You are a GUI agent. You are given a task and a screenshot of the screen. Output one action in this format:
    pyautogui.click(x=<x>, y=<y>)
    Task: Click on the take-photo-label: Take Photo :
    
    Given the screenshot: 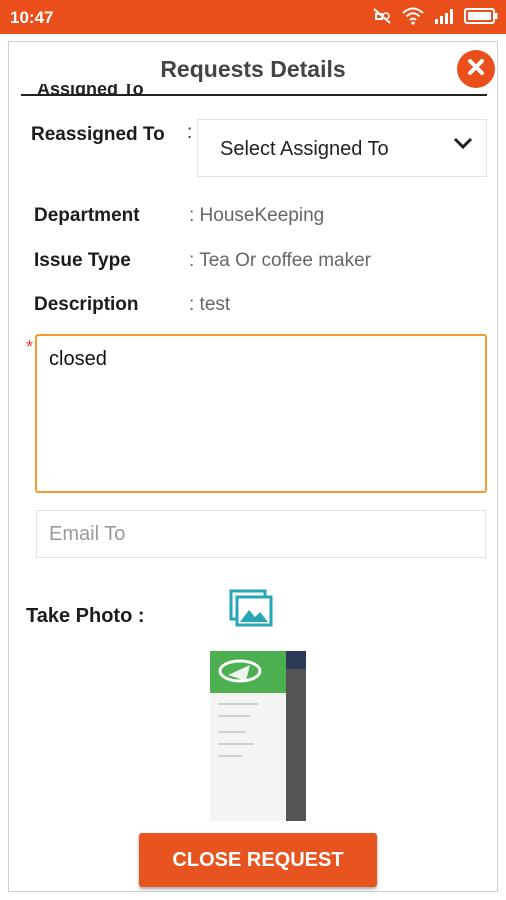 What is the action you would take?
    pyautogui.click(x=85, y=616)
    